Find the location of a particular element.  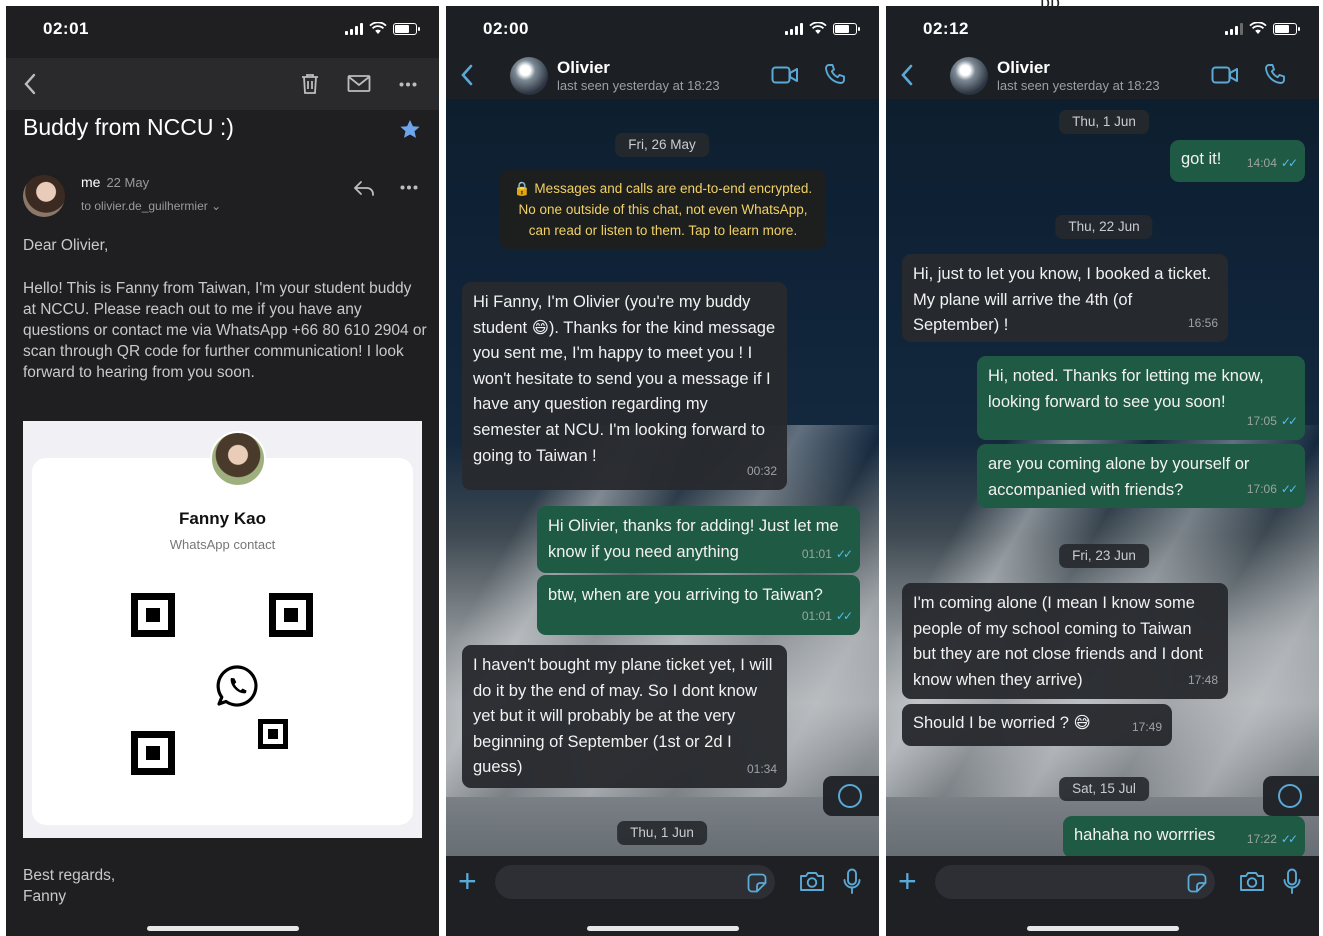

message-meta: 14:04 ✓✓ is located at coordinates (1272, 164).